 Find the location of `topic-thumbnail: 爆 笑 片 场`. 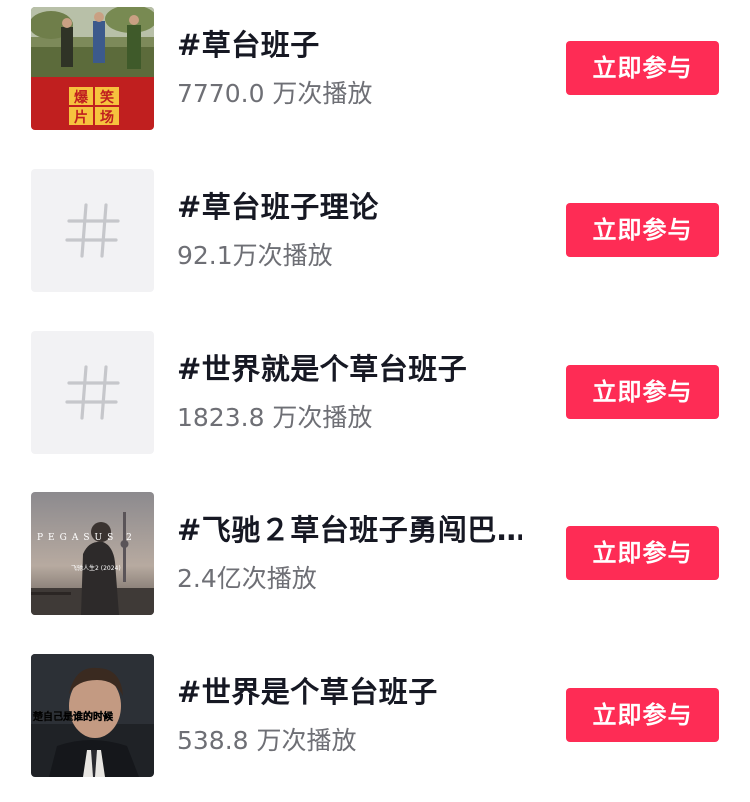

topic-thumbnail: 爆 笑 片 场 is located at coordinates (92, 68).